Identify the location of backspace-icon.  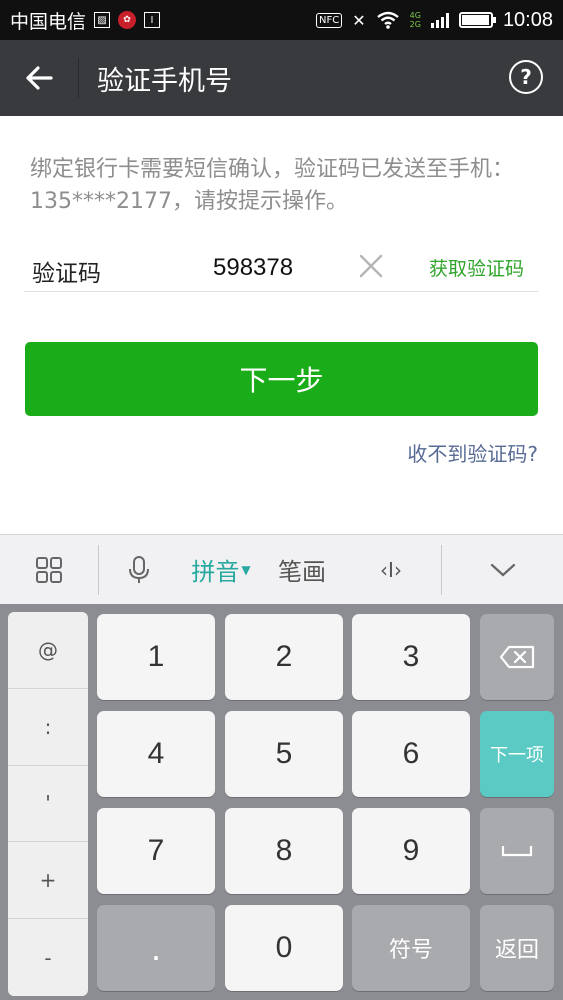
(517, 657).